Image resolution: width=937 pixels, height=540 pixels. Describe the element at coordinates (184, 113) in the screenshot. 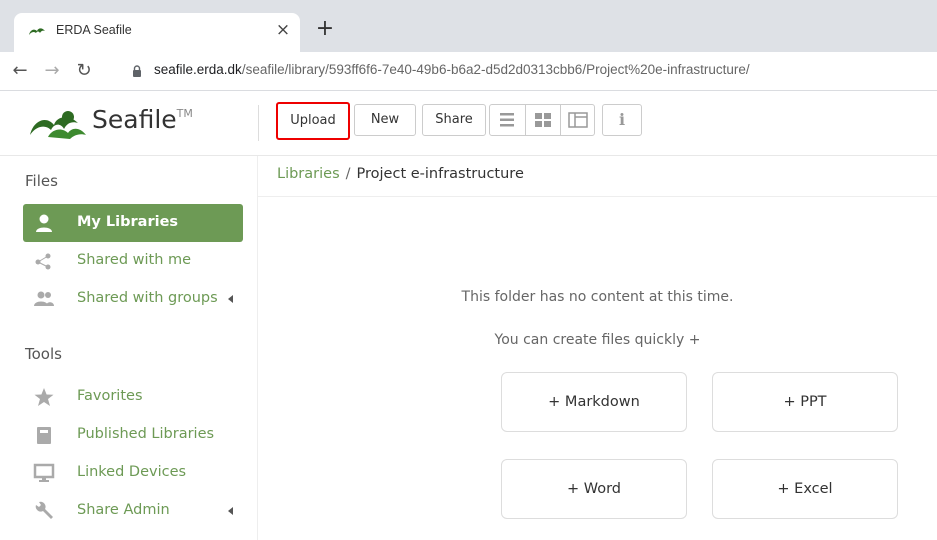

I see `logo-trademark: TM` at that location.